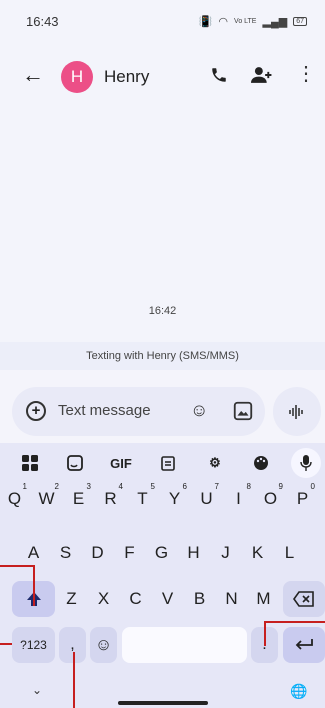 The image size is (325, 708). I want to click on key-label: E, so click(78, 498).